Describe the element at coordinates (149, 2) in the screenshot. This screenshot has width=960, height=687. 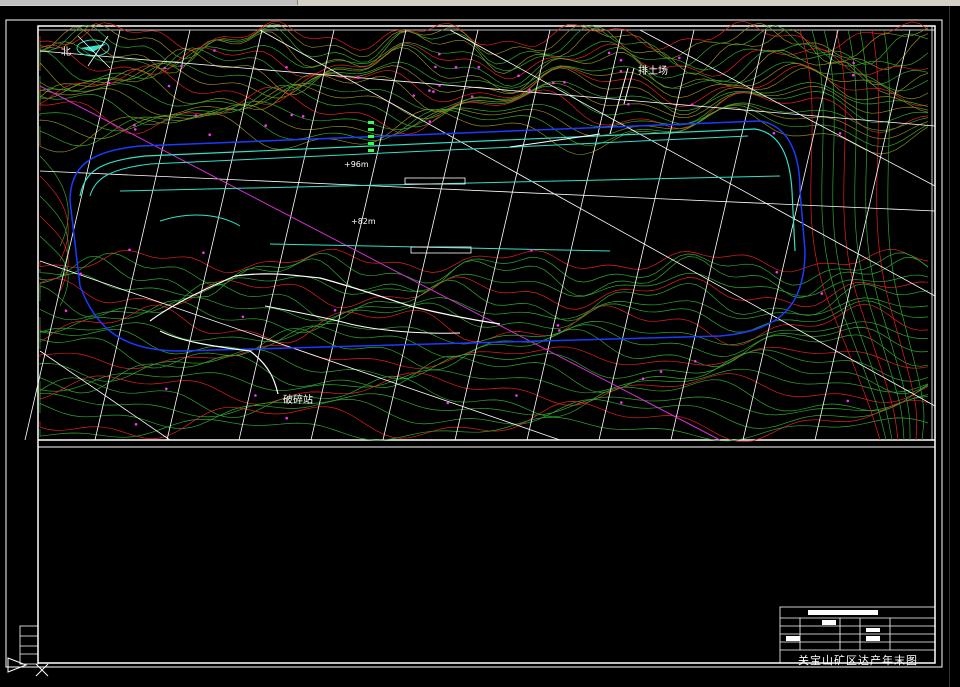
I see `toolbar-segment` at that location.